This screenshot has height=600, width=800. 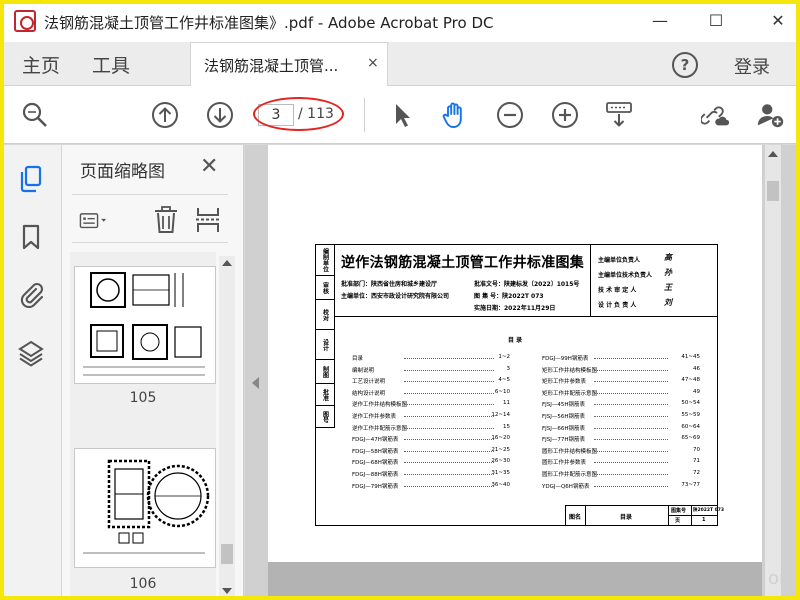 I want to click on thumbnail-scrollbar, so click(x=227, y=428).